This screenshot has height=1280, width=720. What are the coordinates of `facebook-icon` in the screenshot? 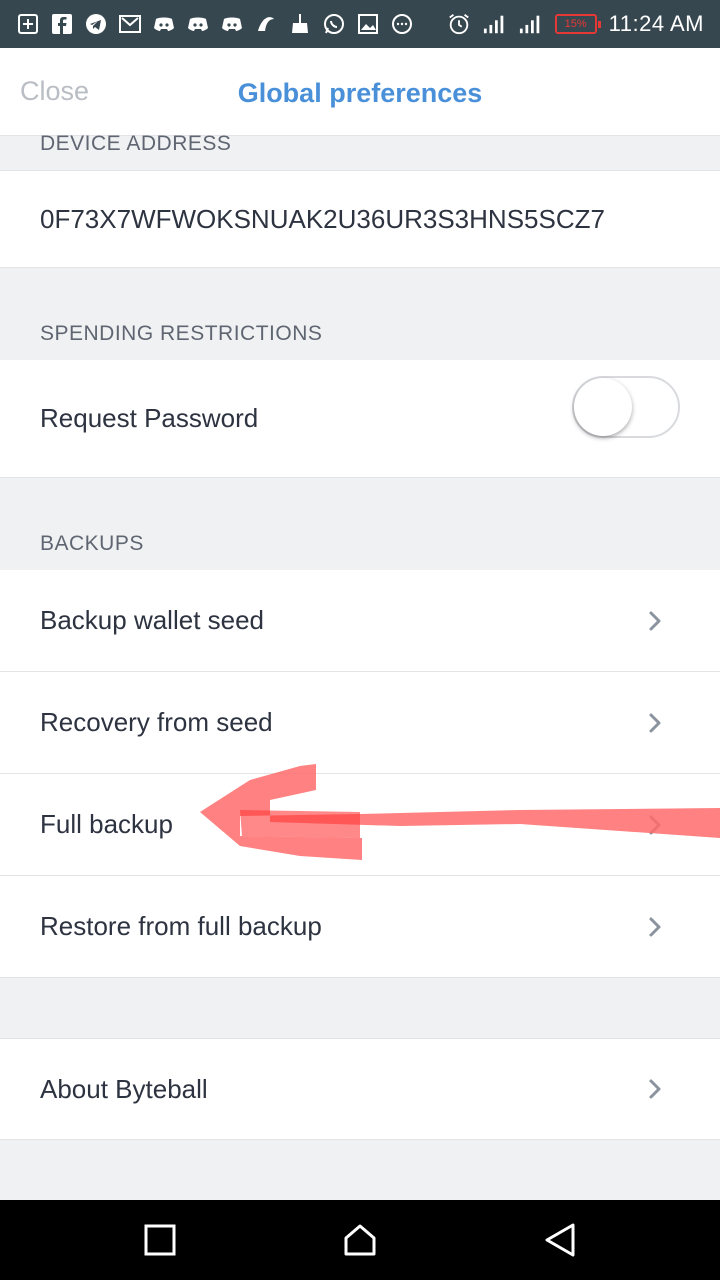 It's located at (62, 24).